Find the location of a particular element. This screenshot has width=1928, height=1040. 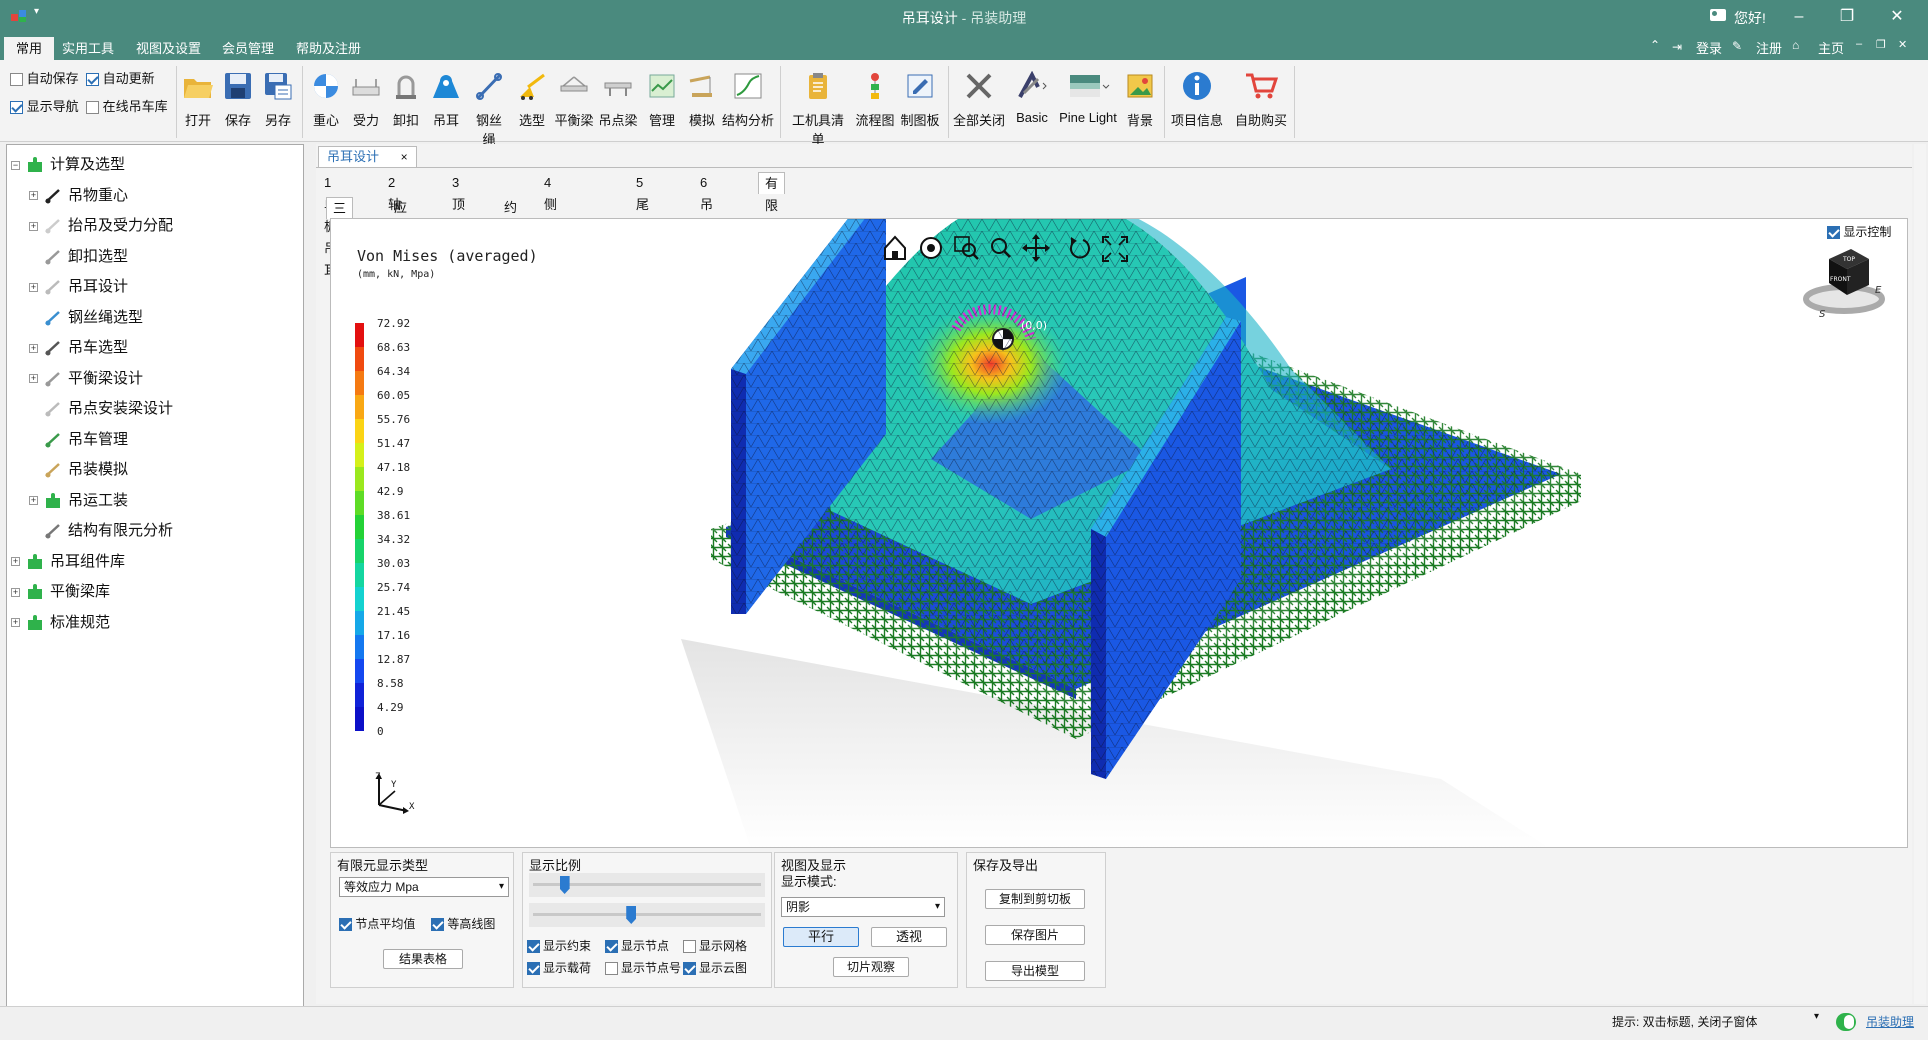

home-link: 主页 is located at coordinates (1831, 47).